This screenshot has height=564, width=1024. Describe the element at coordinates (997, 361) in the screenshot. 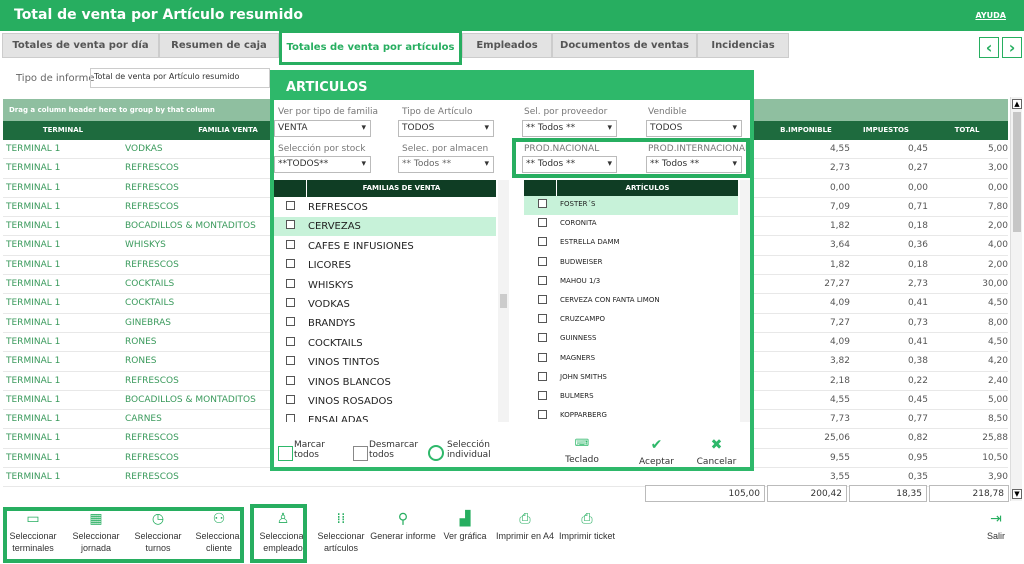

I see `cell-total: 4,20` at that location.